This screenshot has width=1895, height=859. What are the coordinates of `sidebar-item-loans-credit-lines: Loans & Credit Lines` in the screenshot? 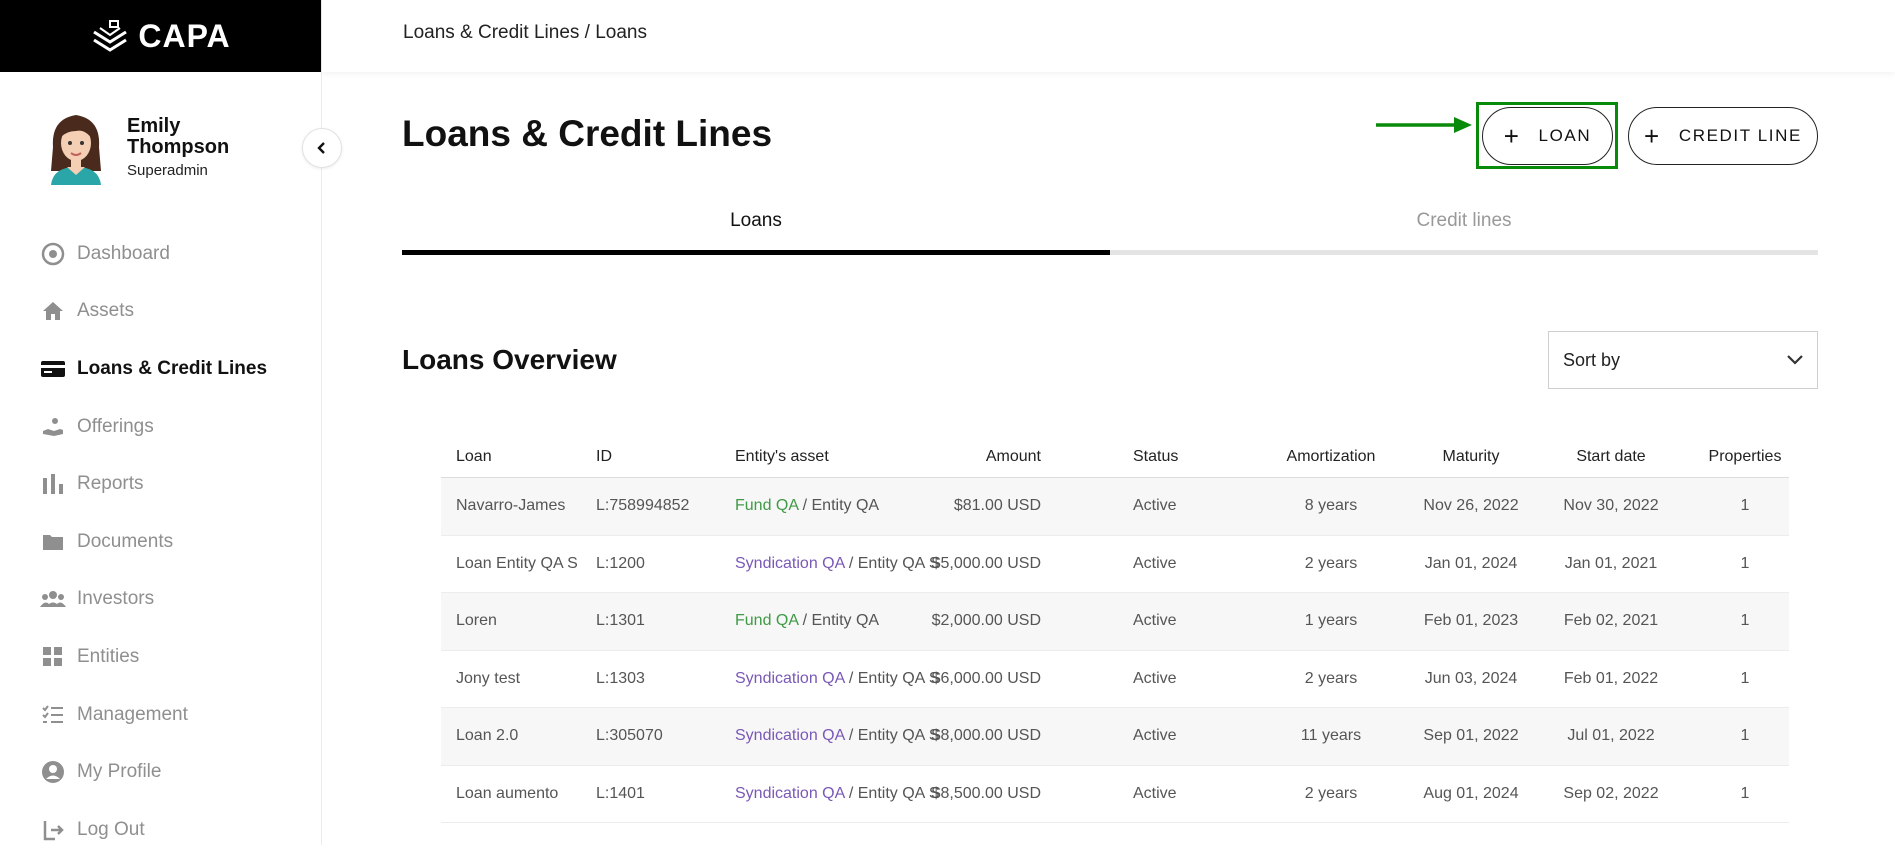 It's located at (161, 369).